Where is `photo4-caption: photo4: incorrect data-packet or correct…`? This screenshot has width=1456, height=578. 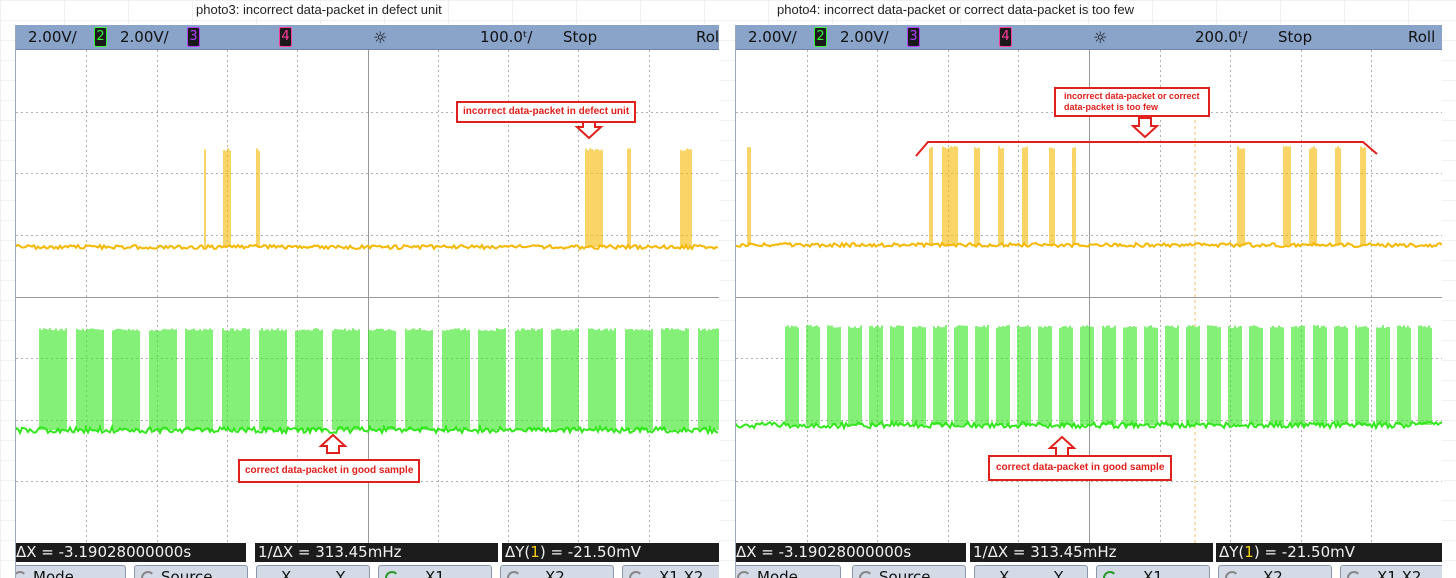 photo4-caption: photo4: incorrect data-packet or correct… is located at coordinates (955, 9).